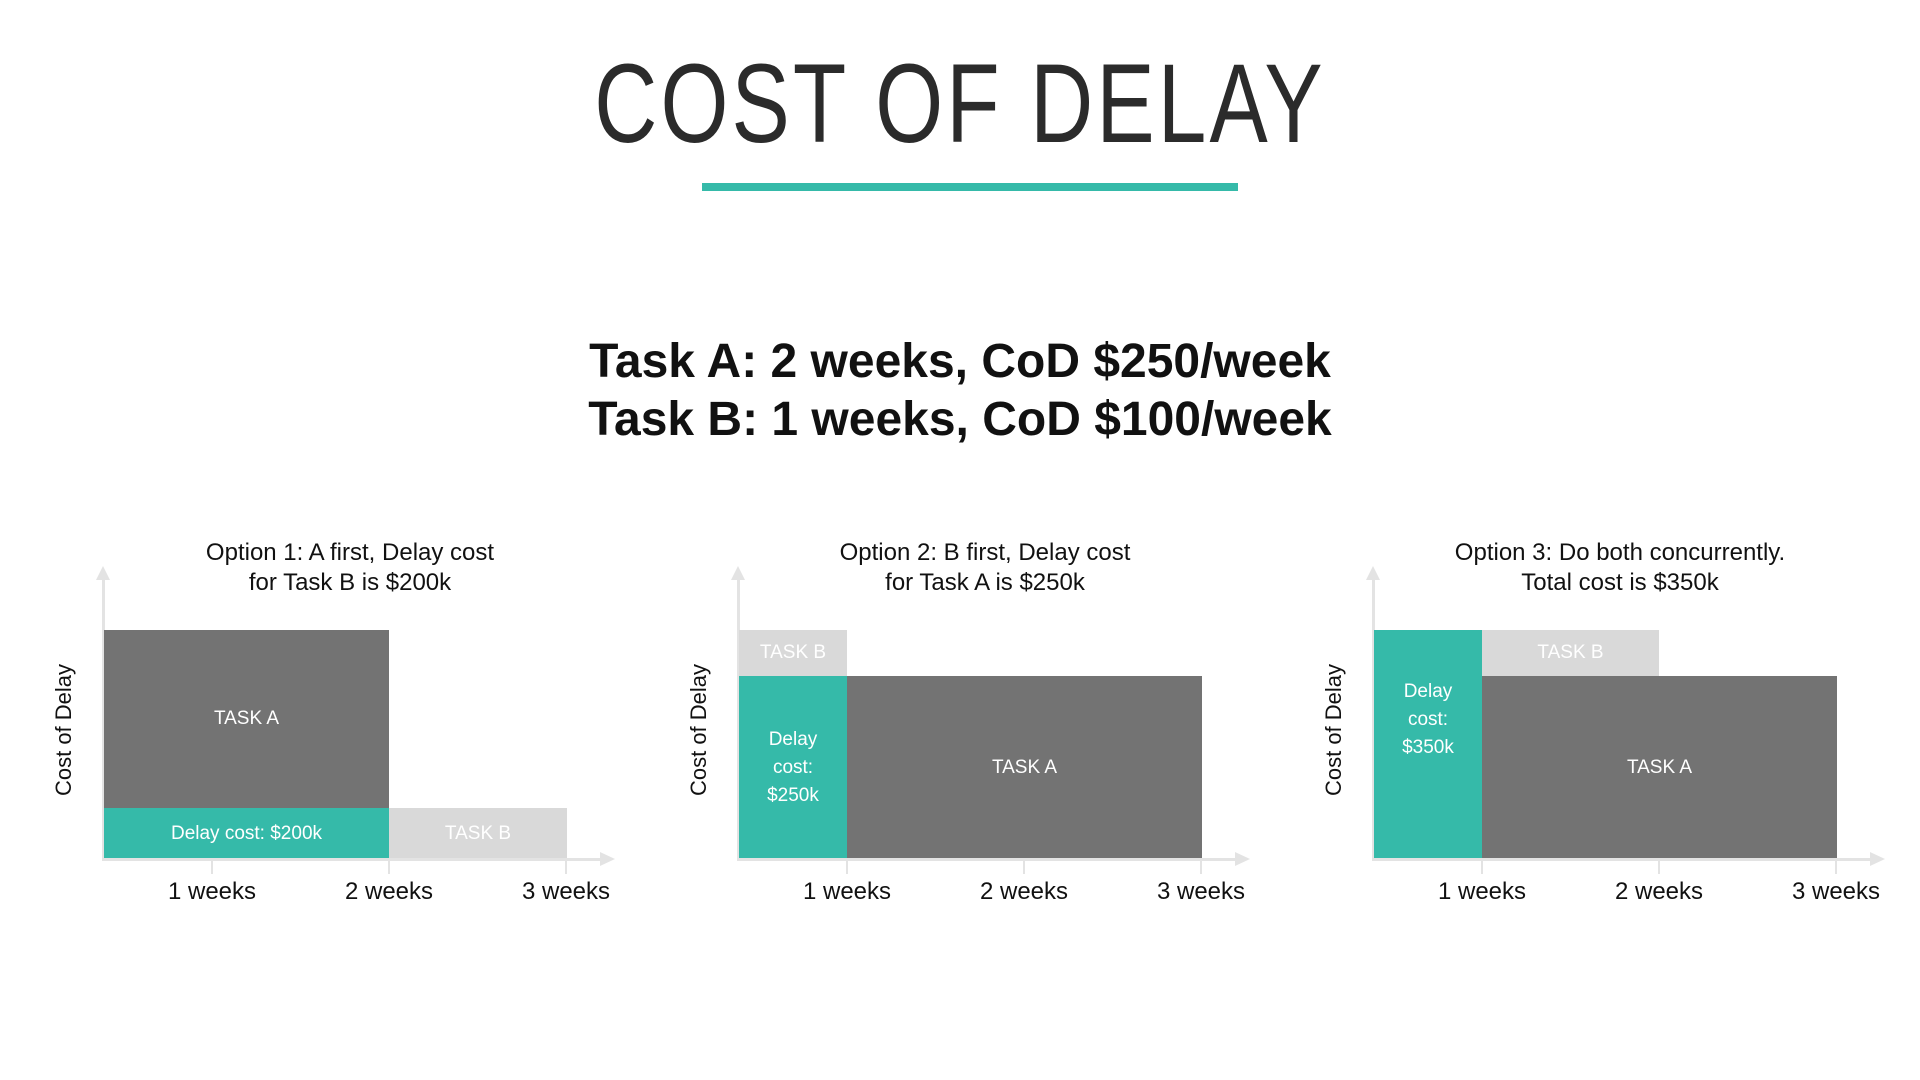  Describe the element at coordinates (1836, 891) in the screenshot. I see `option-3-tick-label-3: 3 weeks` at that location.